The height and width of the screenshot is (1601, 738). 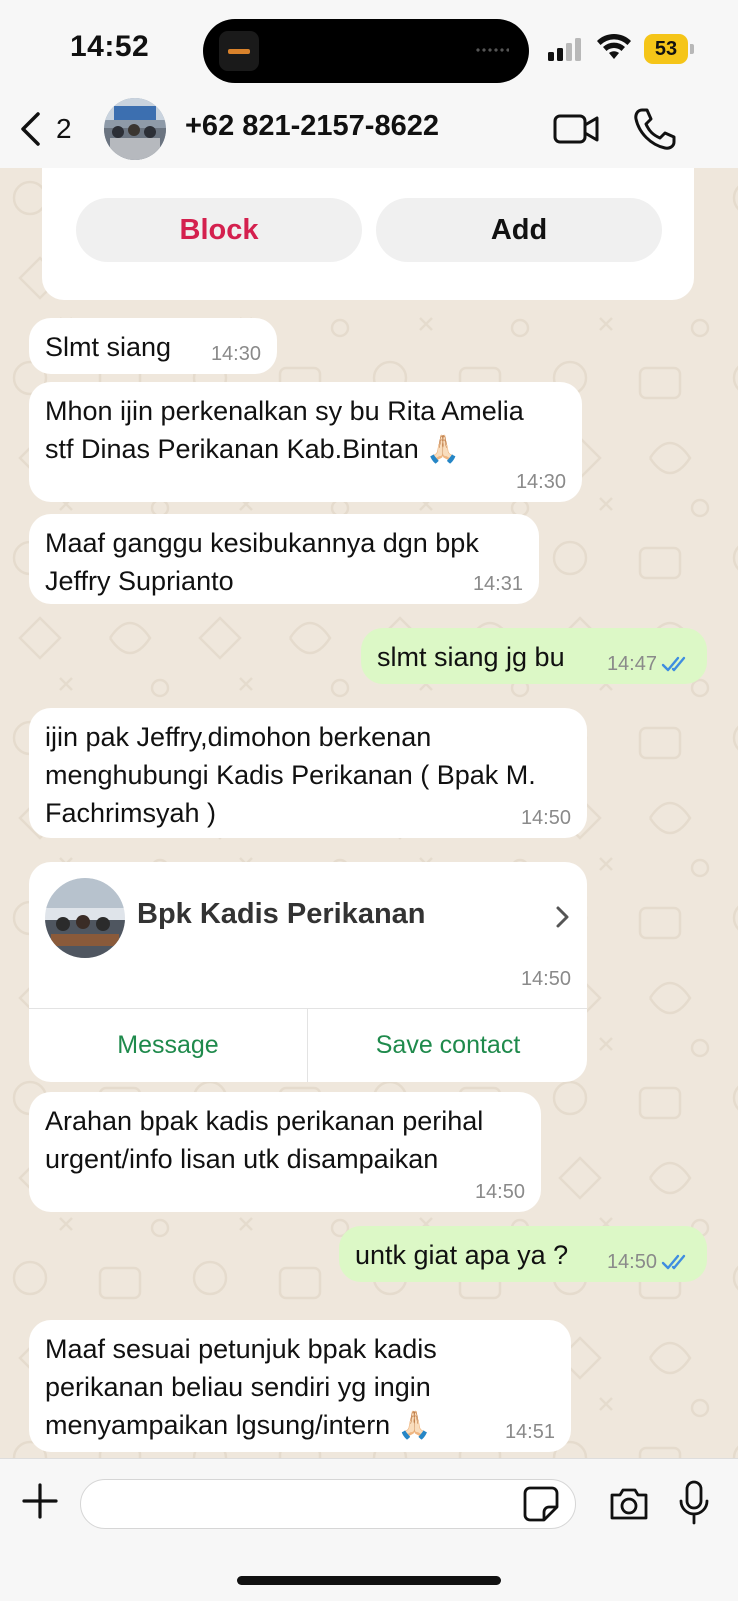 I want to click on chevron-left-icon, so click(x=30, y=129).